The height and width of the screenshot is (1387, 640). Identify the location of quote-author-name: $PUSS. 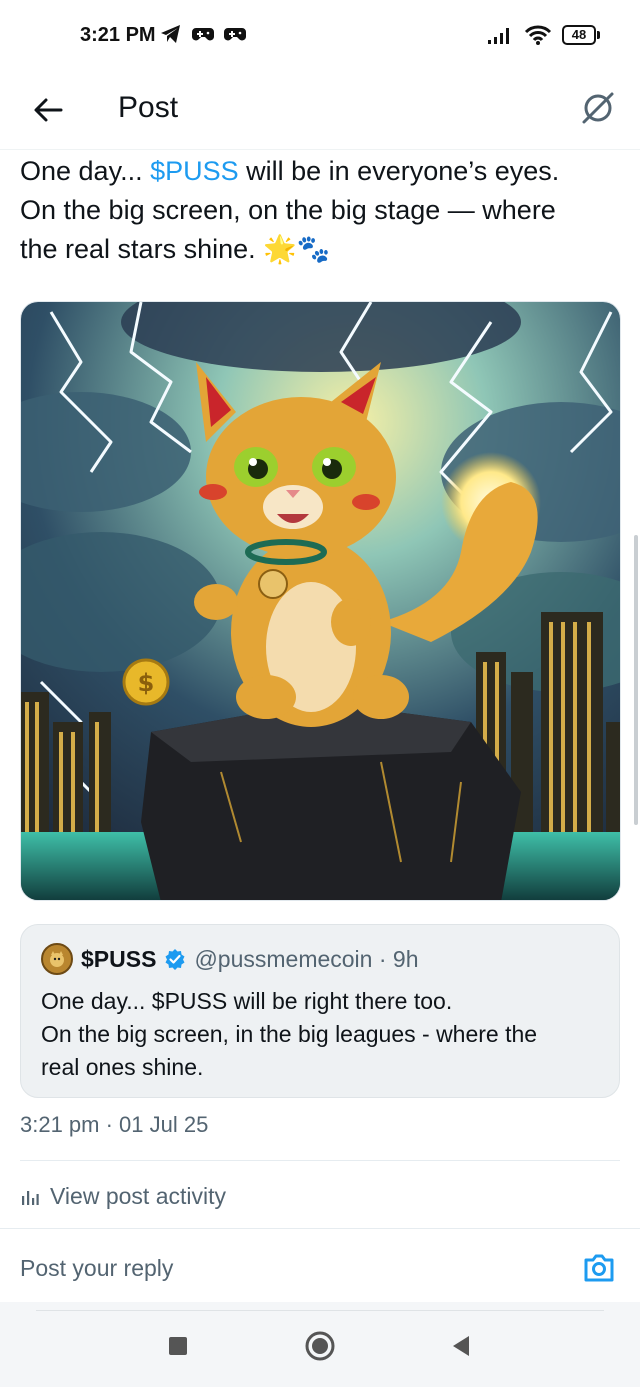
(118, 959).